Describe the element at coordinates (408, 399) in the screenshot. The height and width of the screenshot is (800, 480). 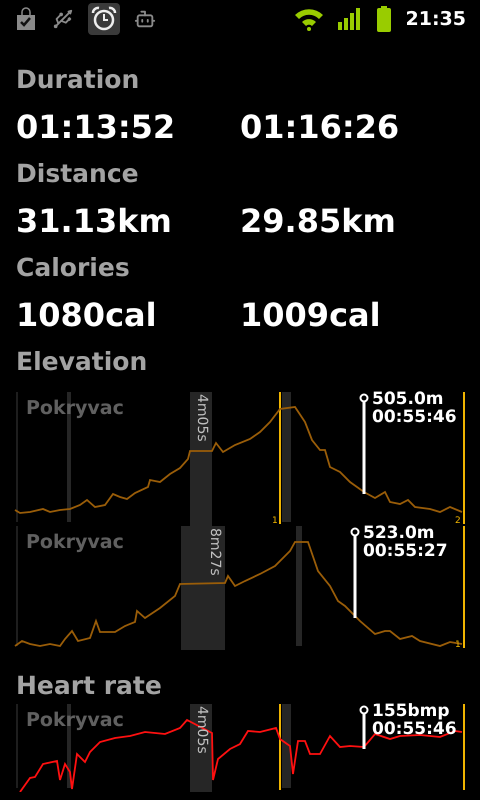
I see `marker-value: 505.0m` at that location.